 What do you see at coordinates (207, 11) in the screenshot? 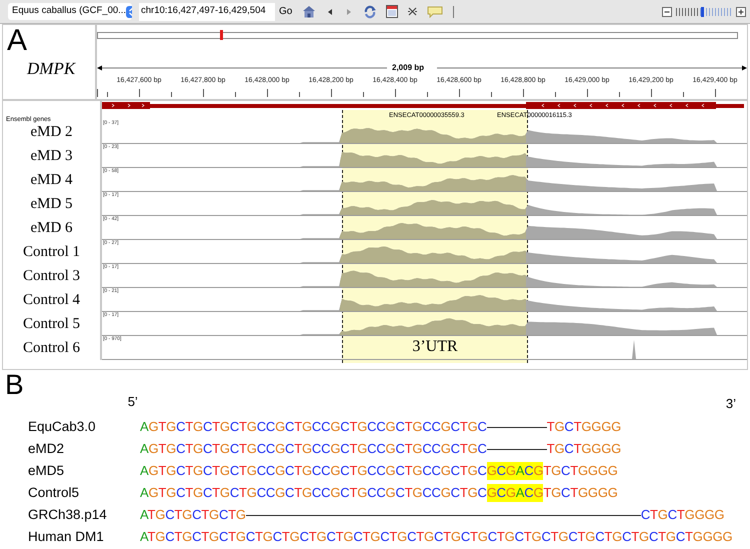
I see `locus-field: chr10:16,427,497-16,429,504` at bounding box center [207, 11].